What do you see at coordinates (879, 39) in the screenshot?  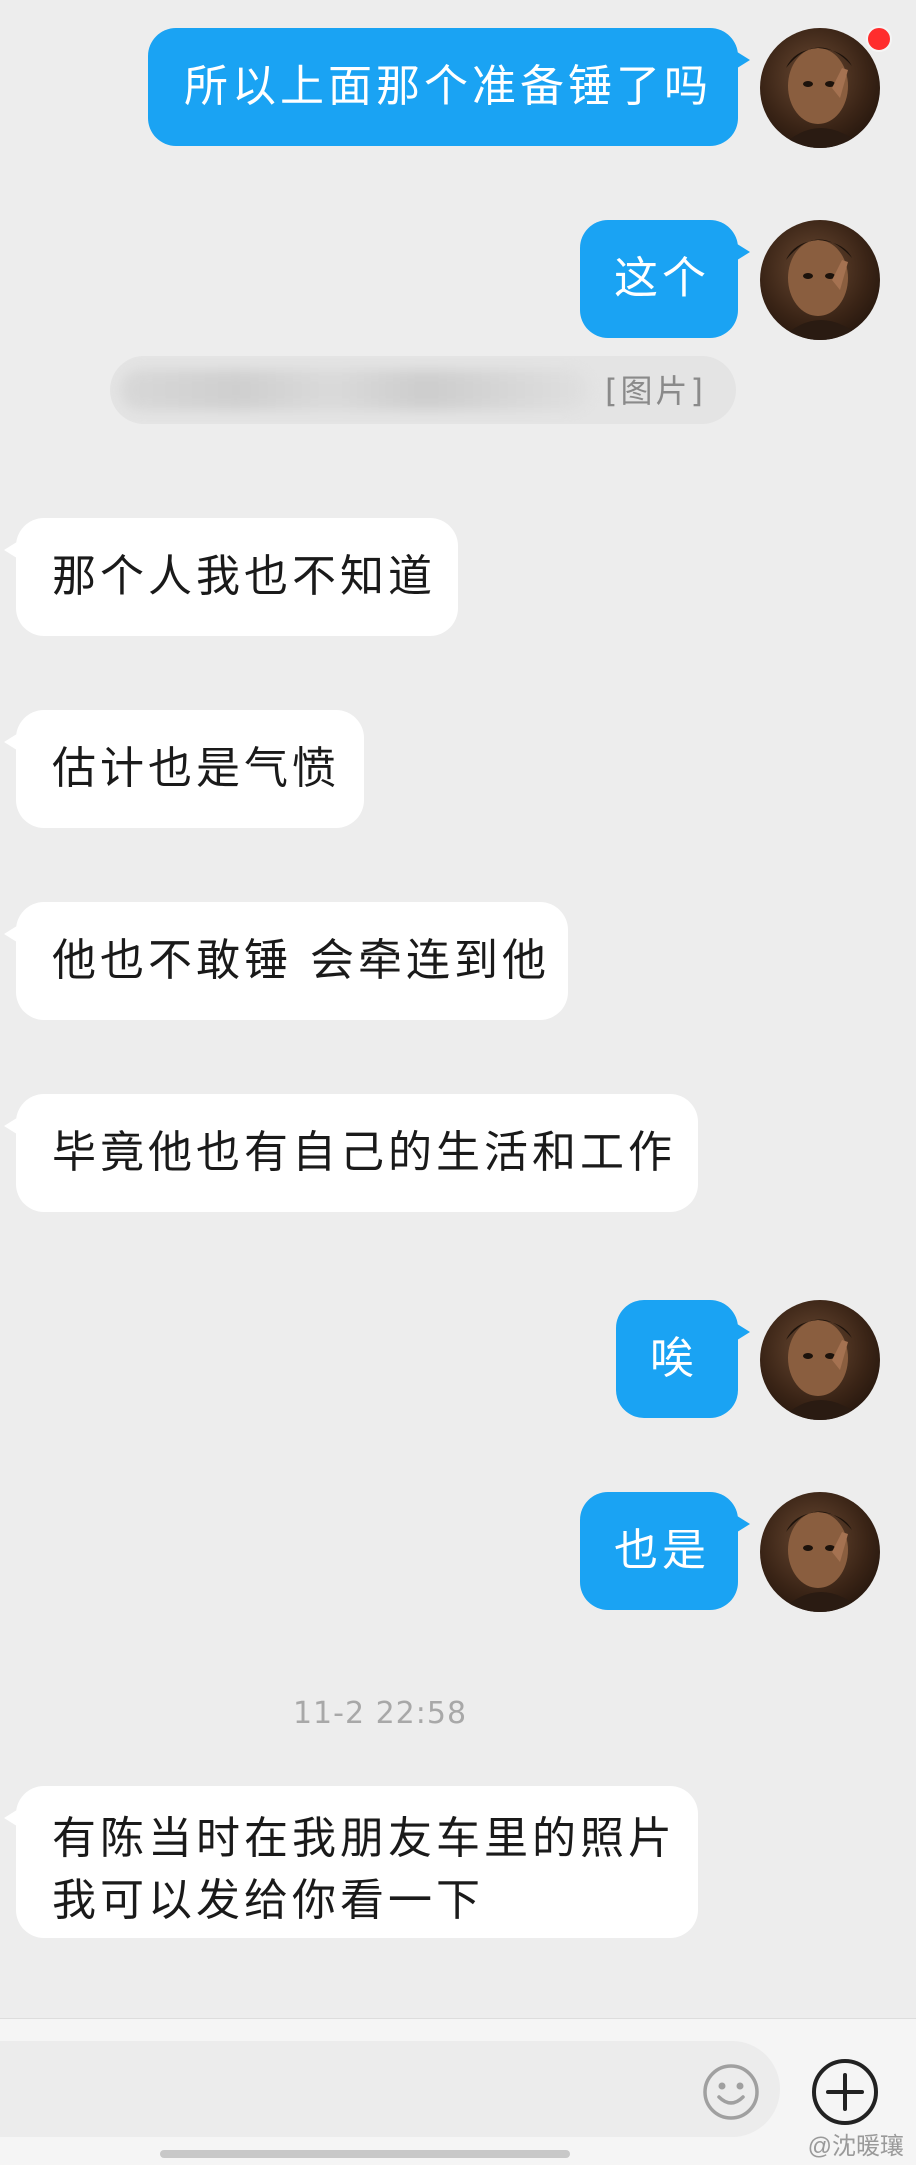 I see `notification-badge` at bounding box center [879, 39].